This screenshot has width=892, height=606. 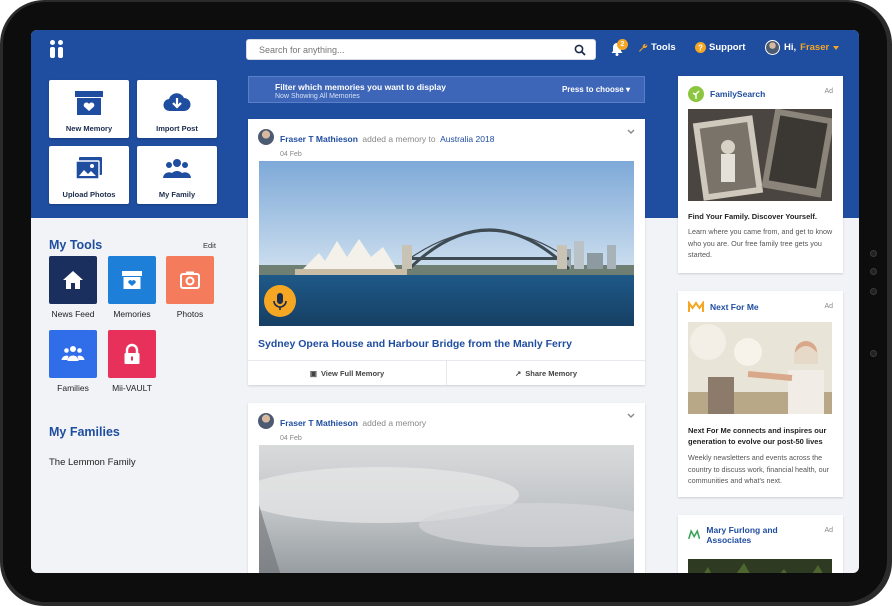 I want to click on archive-icon: ▣, so click(x=313, y=373).